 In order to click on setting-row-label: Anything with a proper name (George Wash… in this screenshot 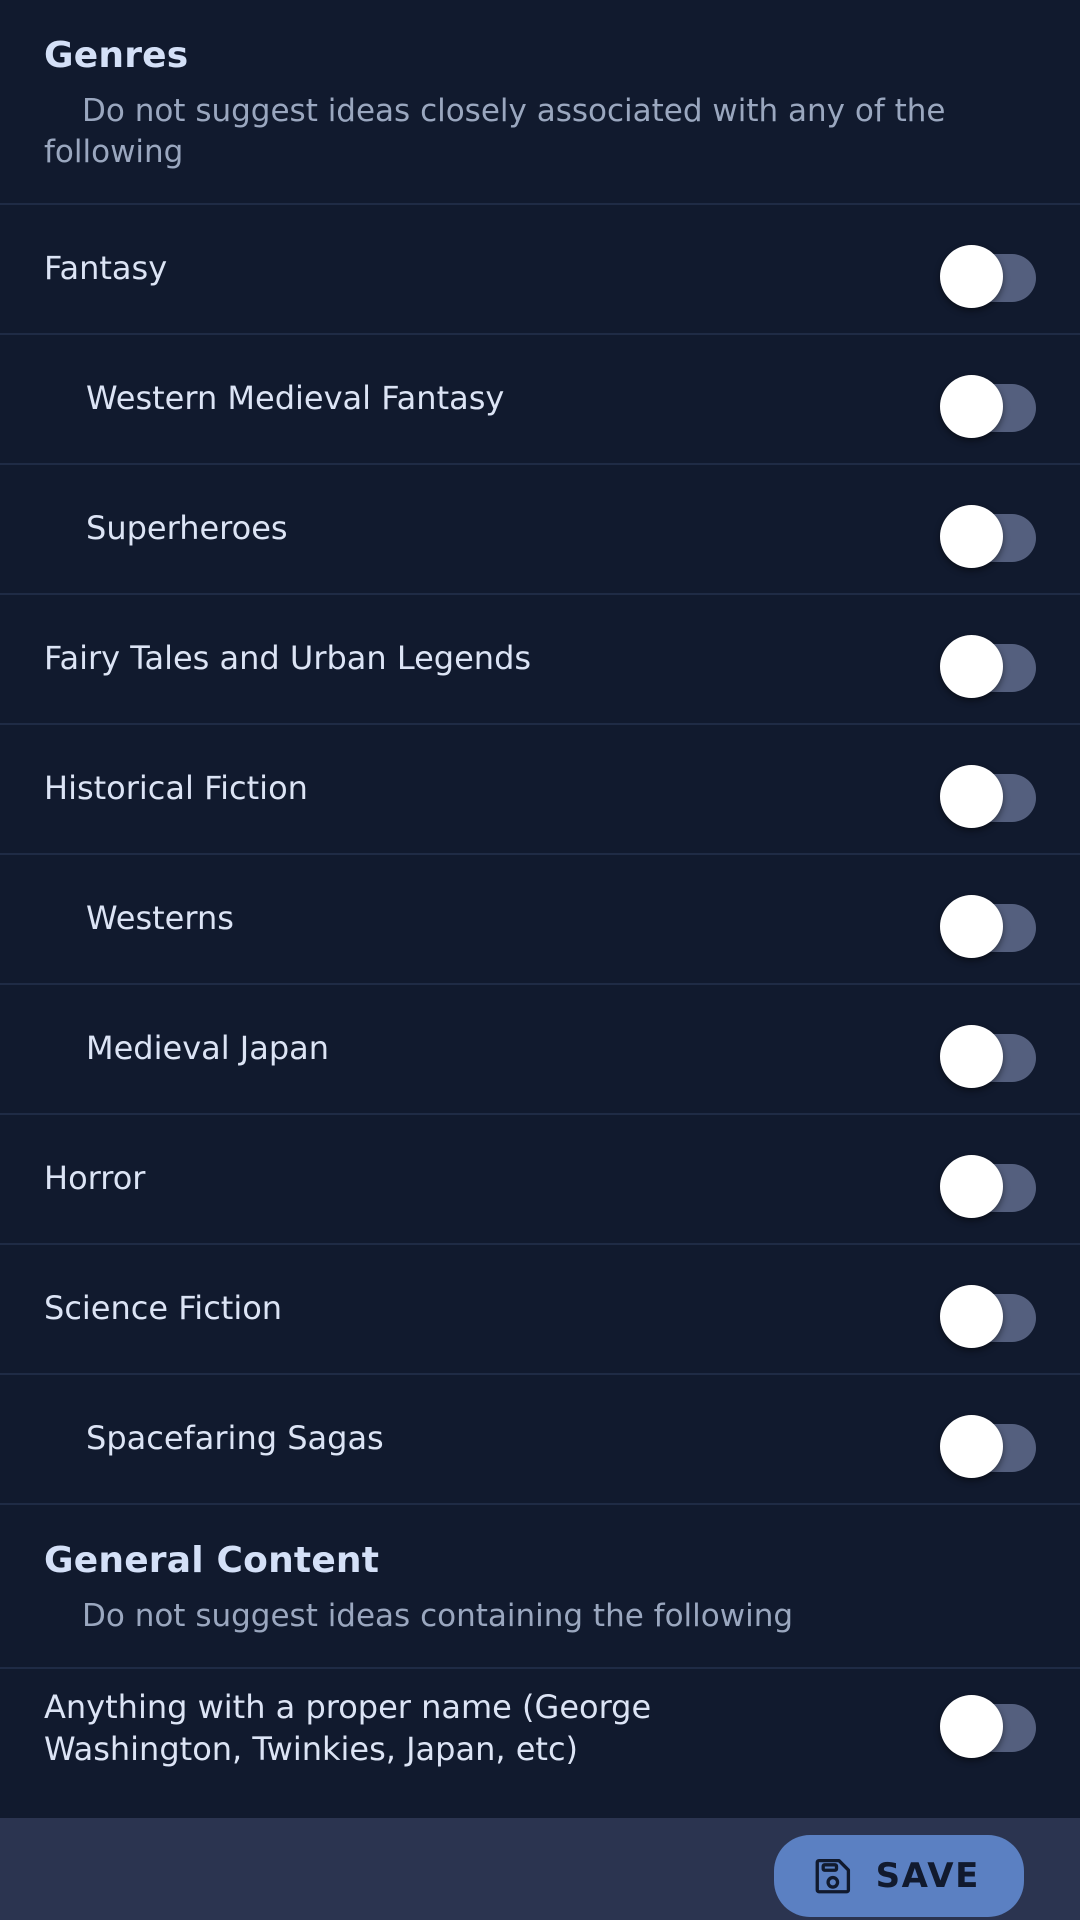, I will do `click(348, 1728)`.